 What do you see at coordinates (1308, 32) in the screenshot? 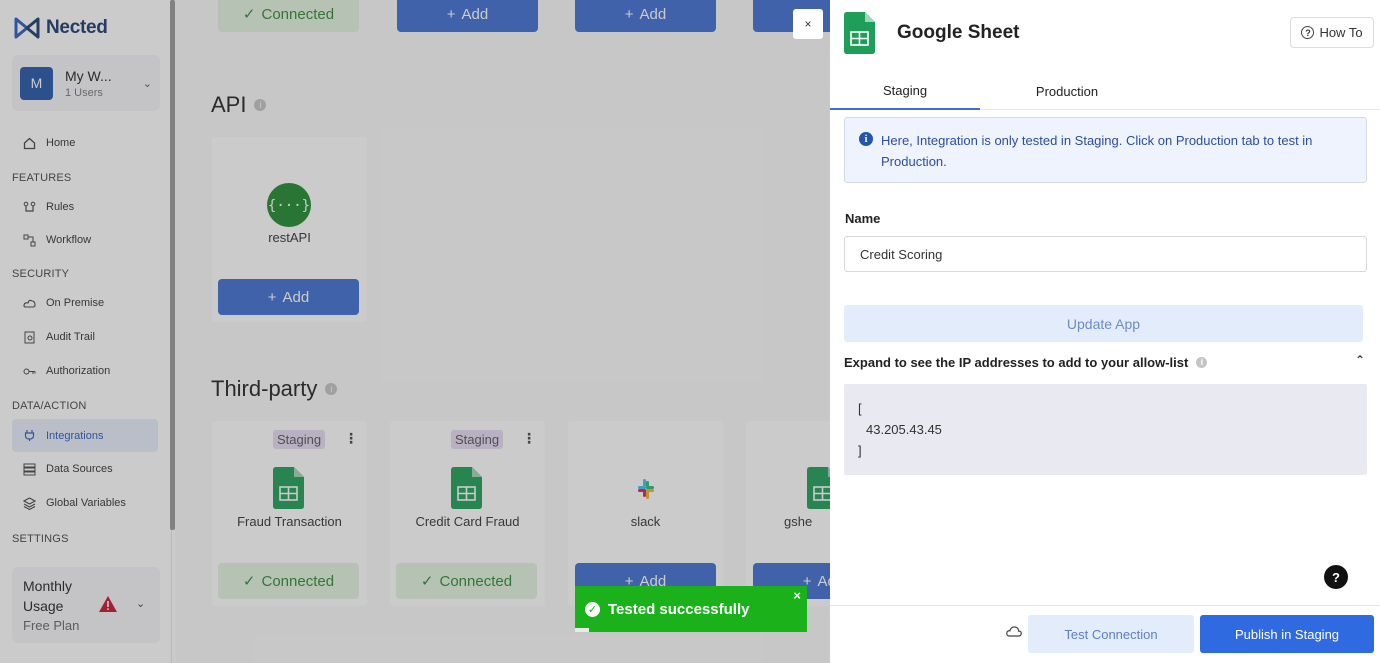
I see `help-circle-icon: ?` at bounding box center [1308, 32].